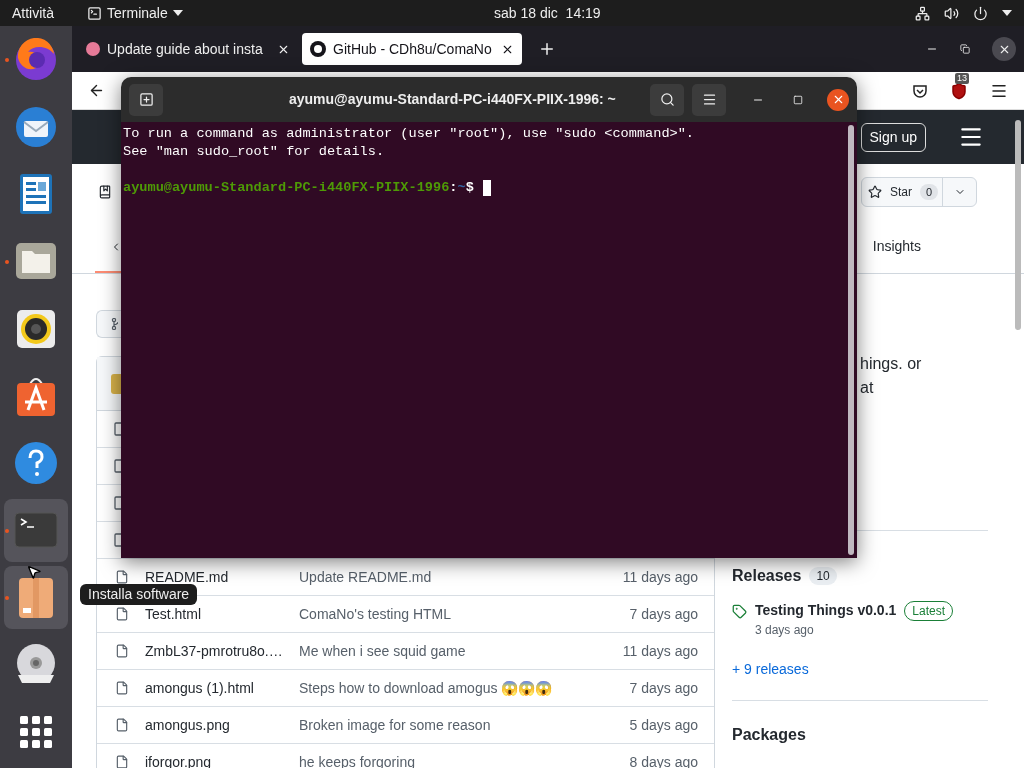  What do you see at coordinates (96, 90) in the screenshot?
I see `back-icon` at bounding box center [96, 90].